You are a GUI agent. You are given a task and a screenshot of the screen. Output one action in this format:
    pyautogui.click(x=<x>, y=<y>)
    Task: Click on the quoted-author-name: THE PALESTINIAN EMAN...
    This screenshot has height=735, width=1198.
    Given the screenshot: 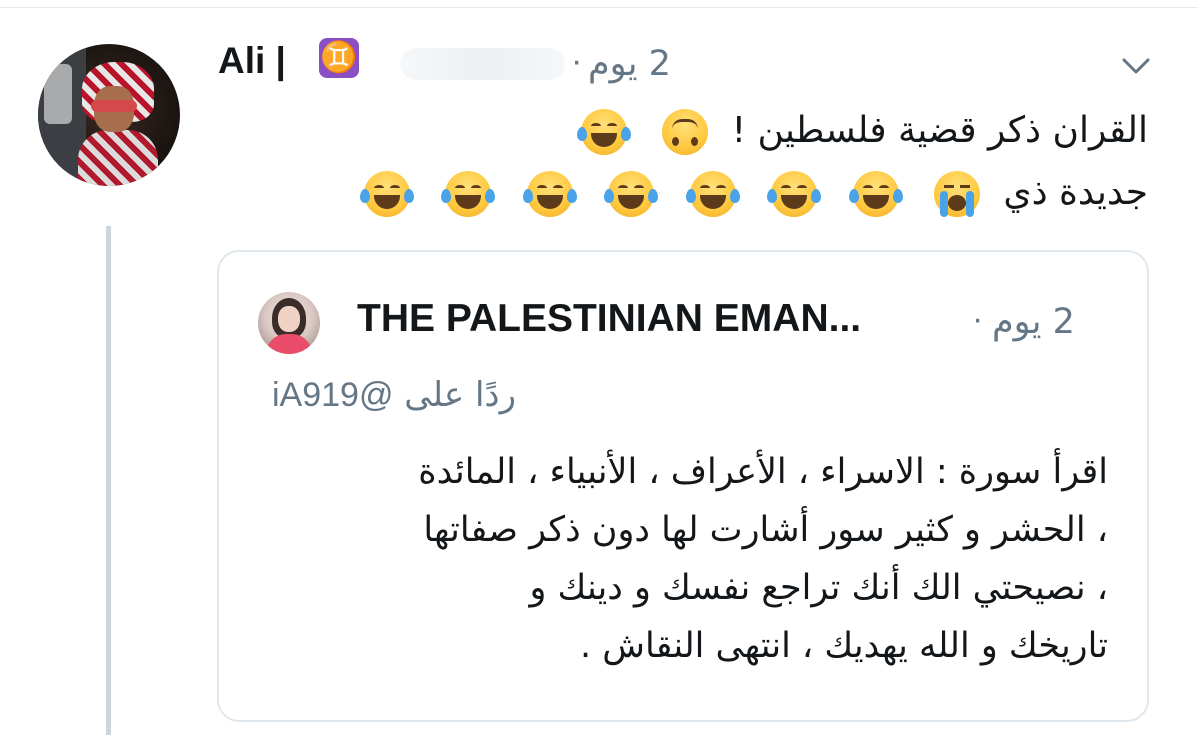 What is the action you would take?
    pyautogui.click(x=609, y=319)
    